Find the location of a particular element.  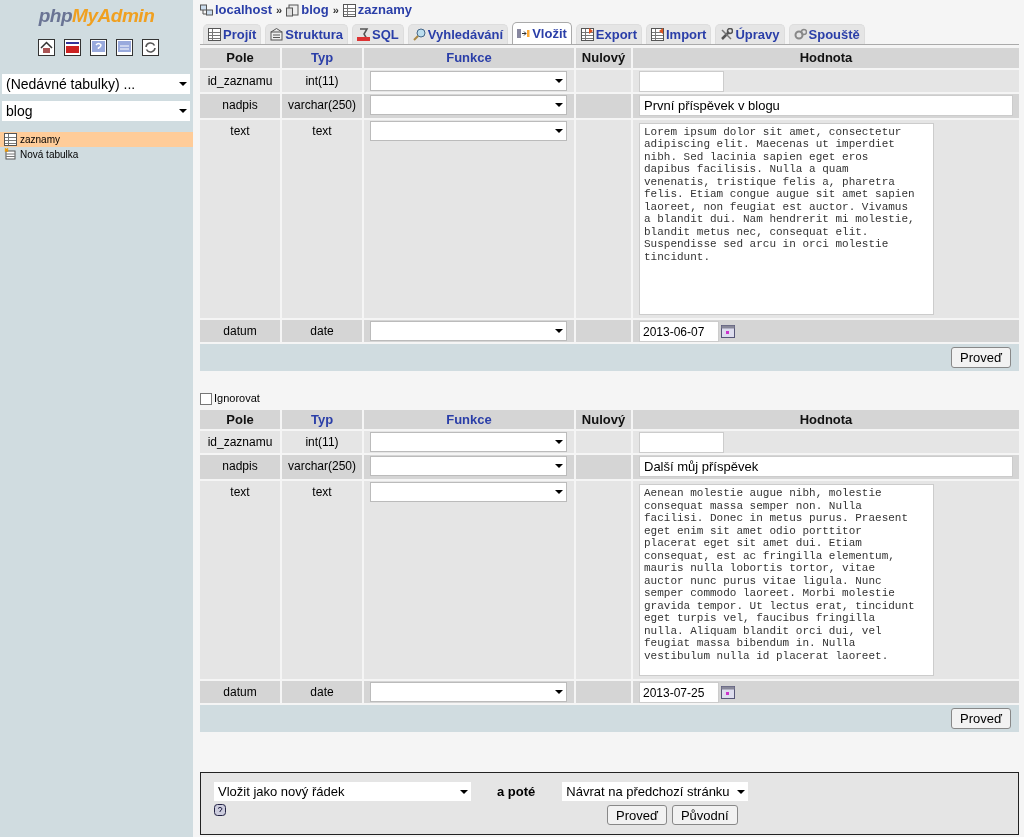

breadcrumb-link: localhost is located at coordinates (244, 10).